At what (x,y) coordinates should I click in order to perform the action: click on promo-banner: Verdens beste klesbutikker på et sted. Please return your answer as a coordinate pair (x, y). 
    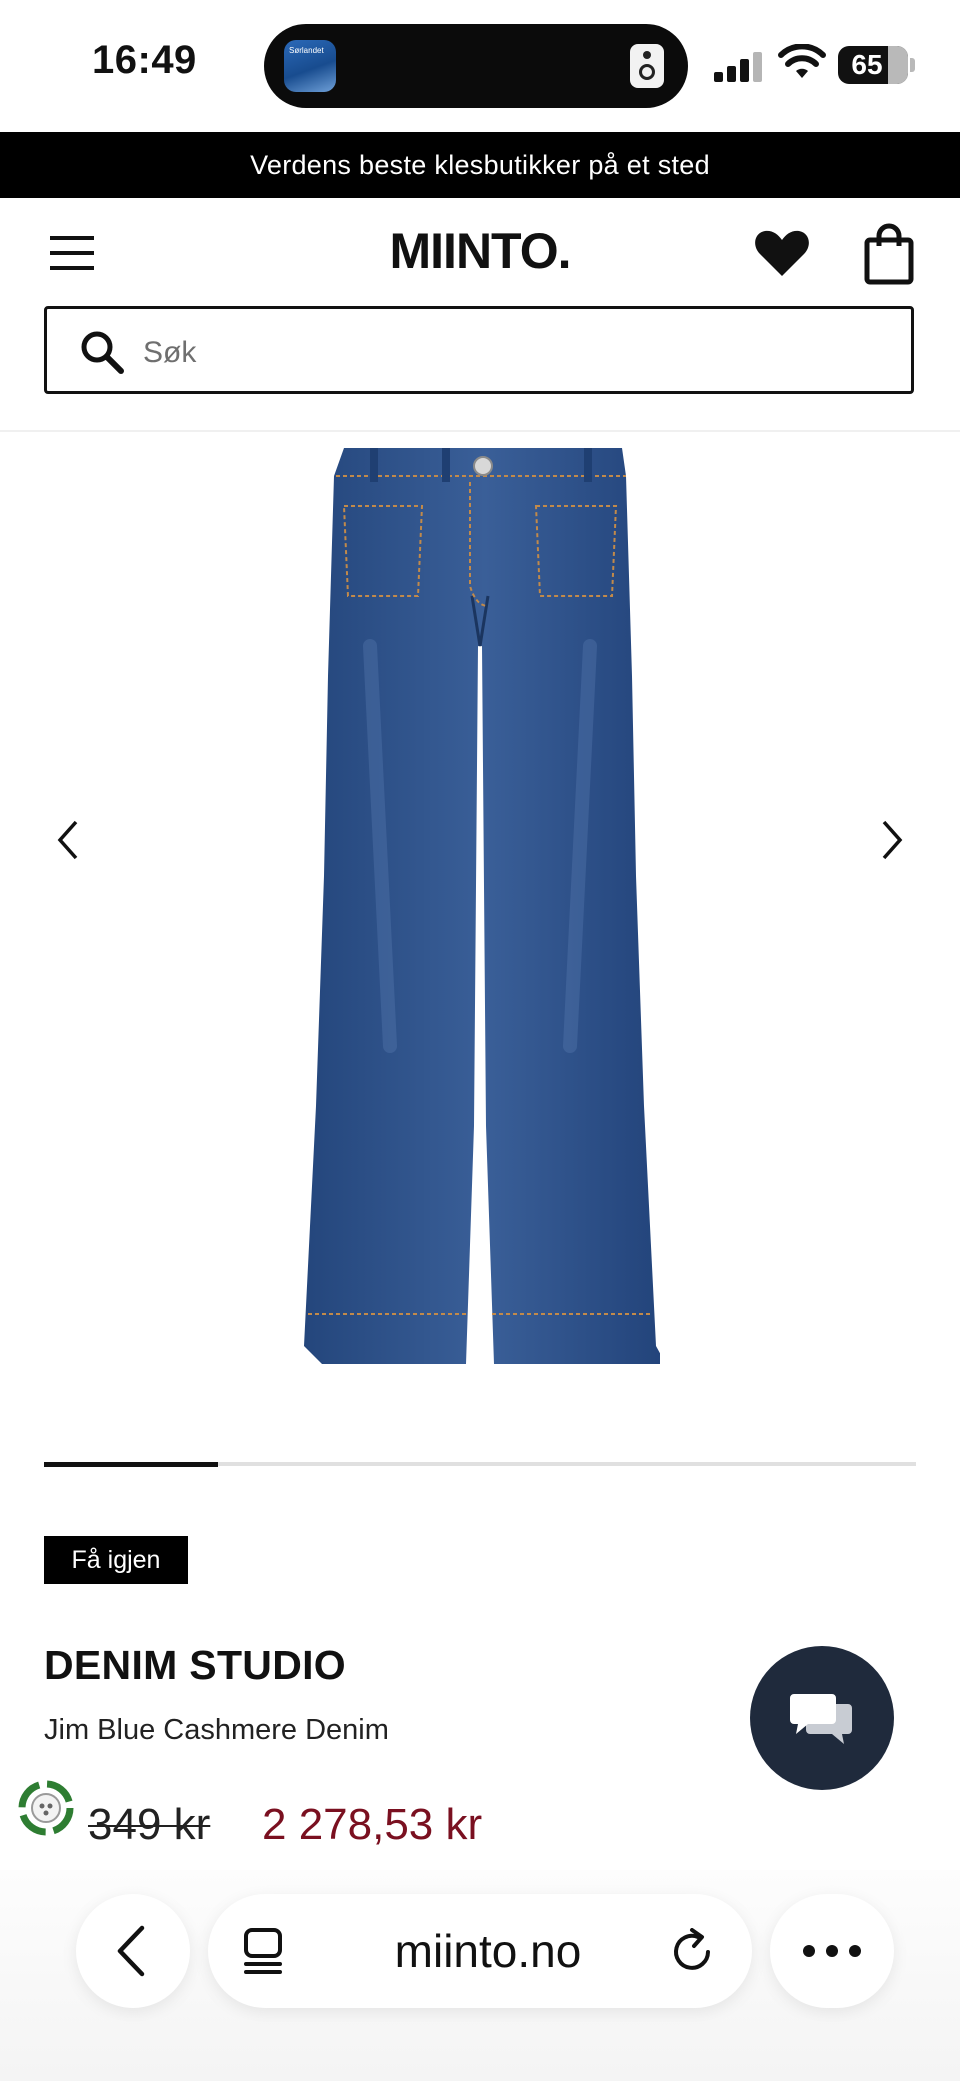
    Looking at the image, I should click on (480, 165).